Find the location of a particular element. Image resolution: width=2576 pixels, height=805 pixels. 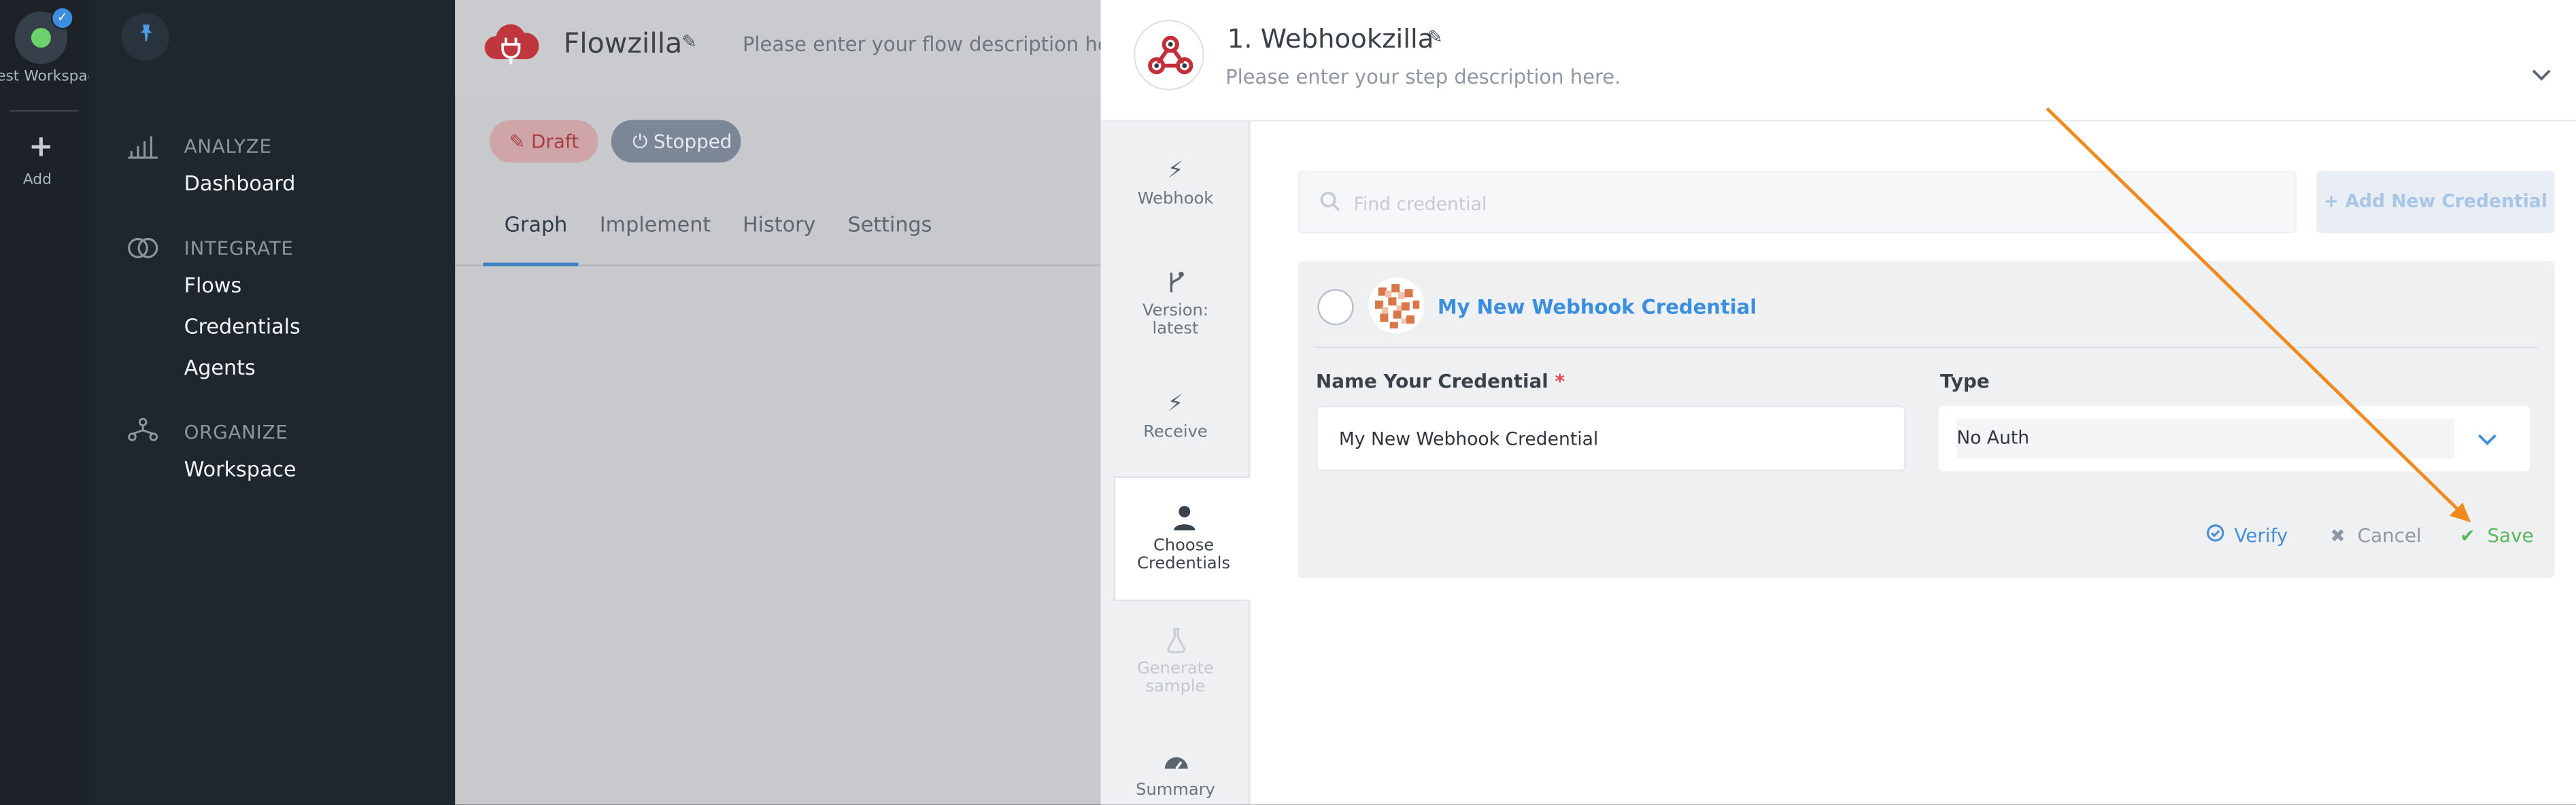

add-new-credential-label: Add New Credential is located at coordinates (2446, 201).